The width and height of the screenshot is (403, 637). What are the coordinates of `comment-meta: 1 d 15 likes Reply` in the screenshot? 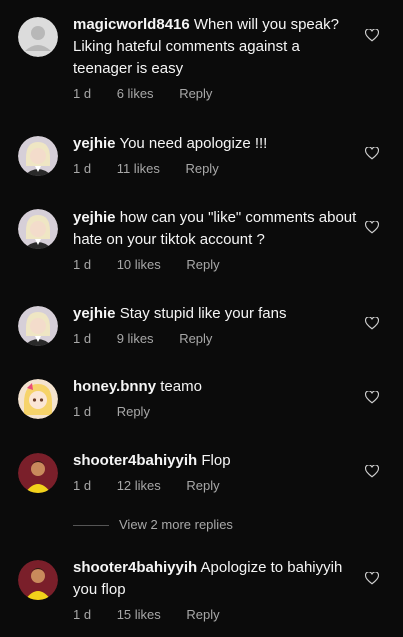 It's located at (215, 614).